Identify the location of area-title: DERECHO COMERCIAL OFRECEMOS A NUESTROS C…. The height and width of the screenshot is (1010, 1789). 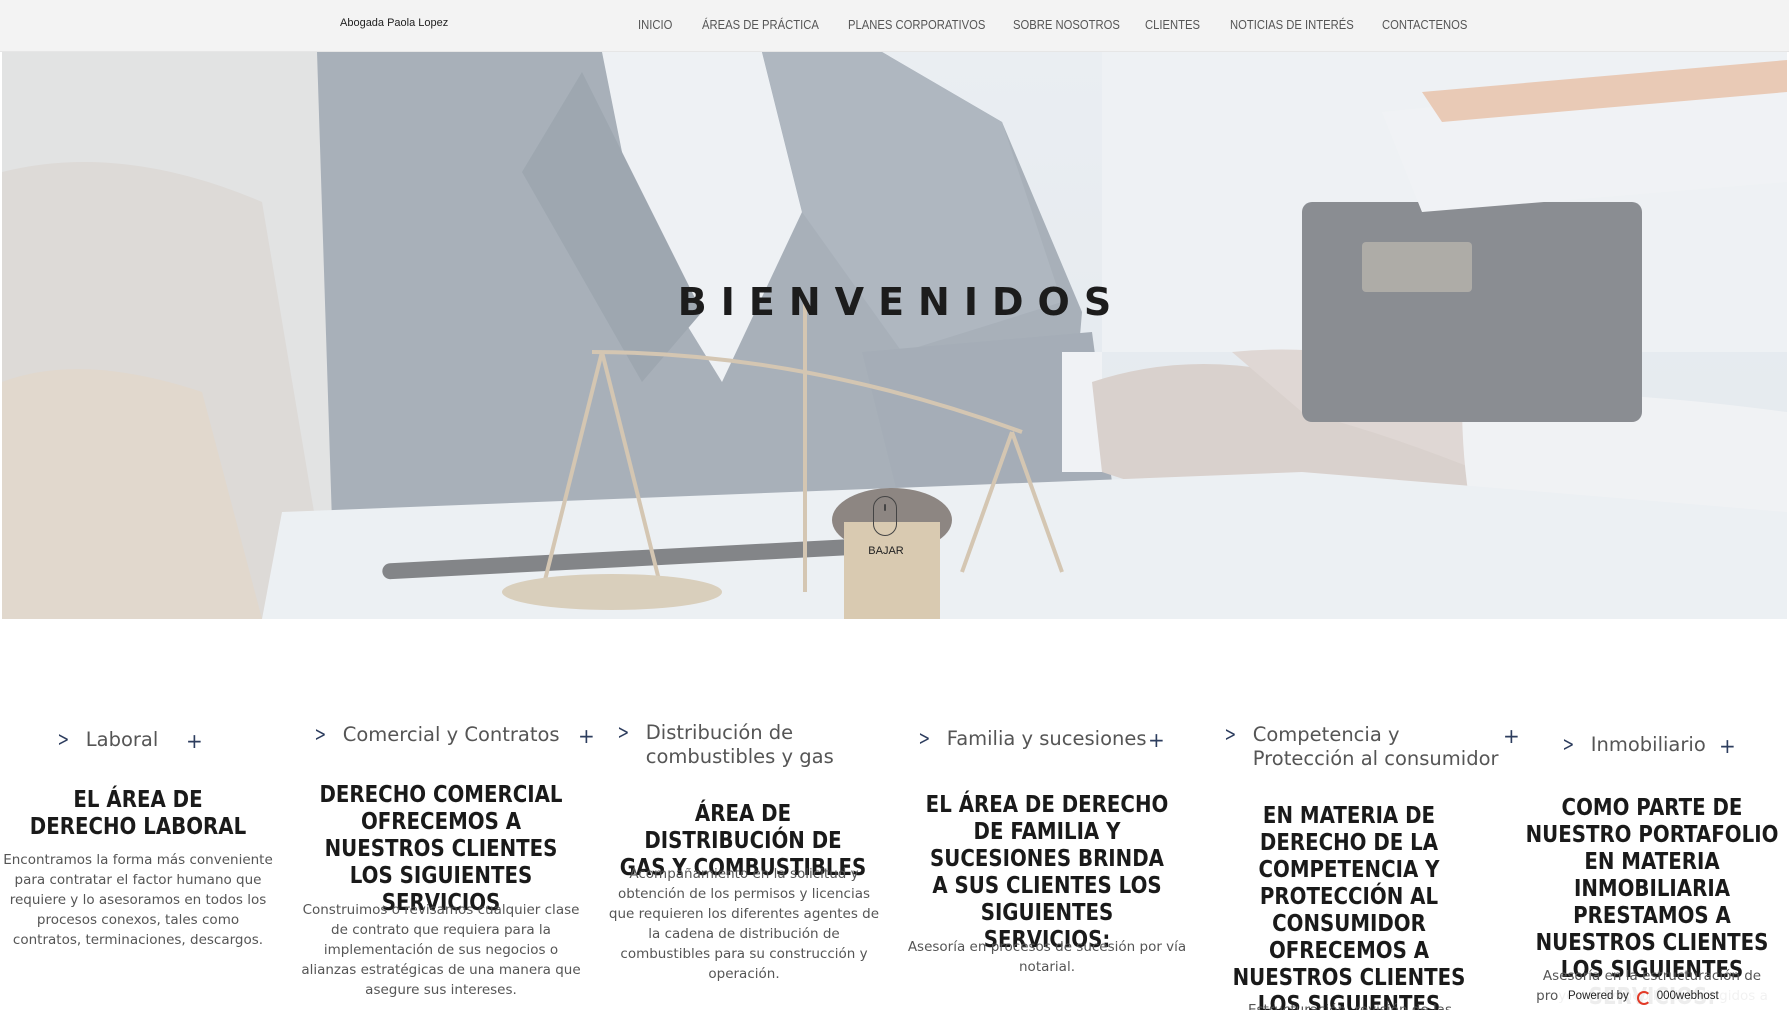
(441, 849).